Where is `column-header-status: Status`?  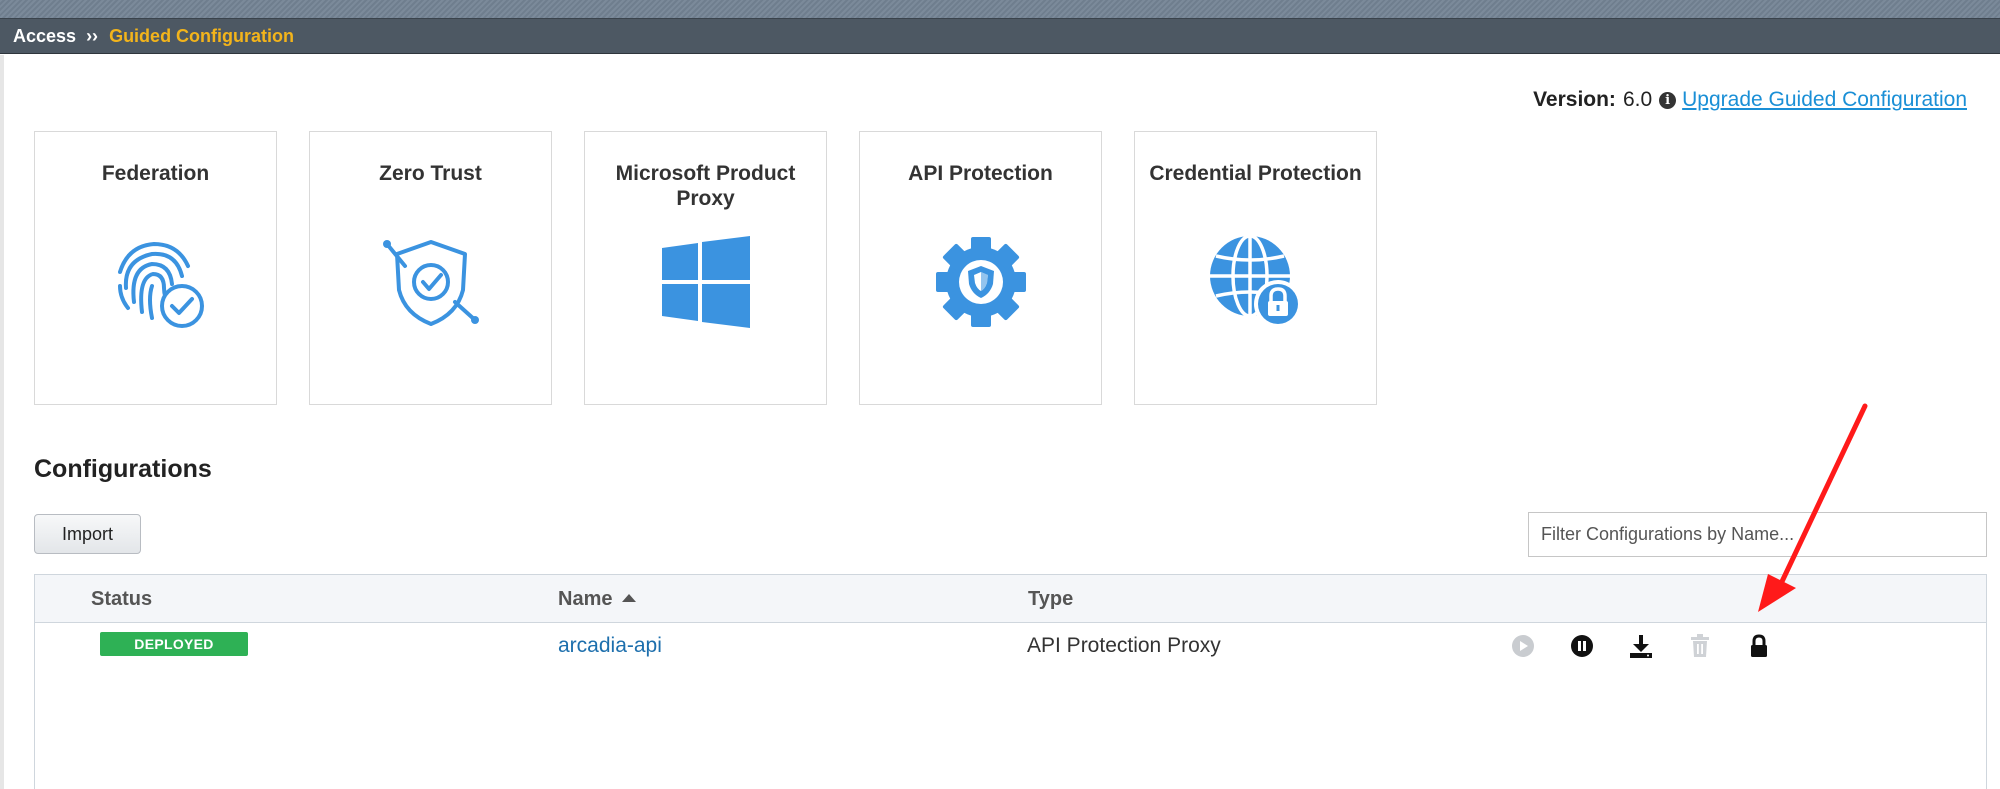
column-header-status: Status is located at coordinates (121, 599).